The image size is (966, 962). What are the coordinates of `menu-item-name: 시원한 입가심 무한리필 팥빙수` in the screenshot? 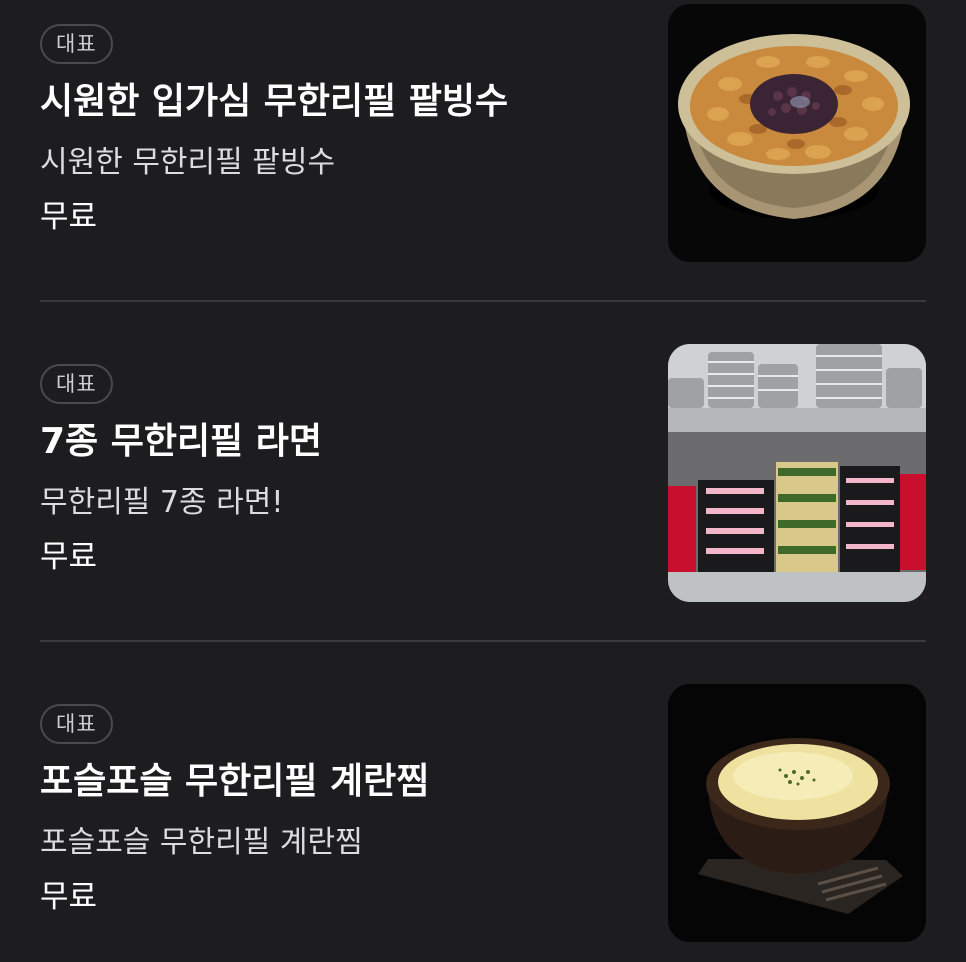 It's located at (274, 101).